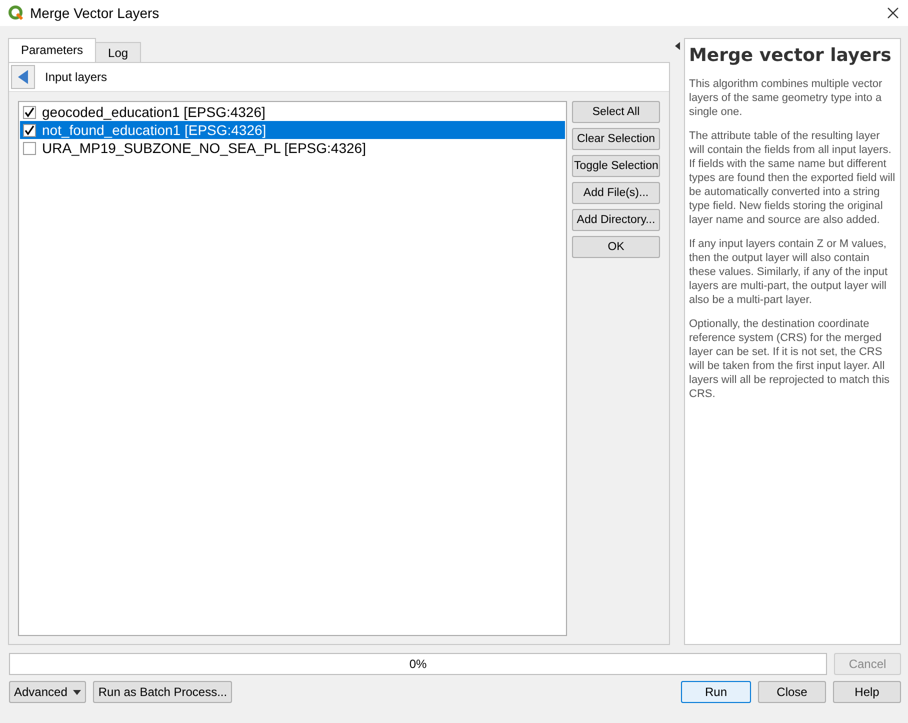 The image size is (908, 723). Describe the element at coordinates (792, 692) in the screenshot. I see `action-button: Close` at that location.